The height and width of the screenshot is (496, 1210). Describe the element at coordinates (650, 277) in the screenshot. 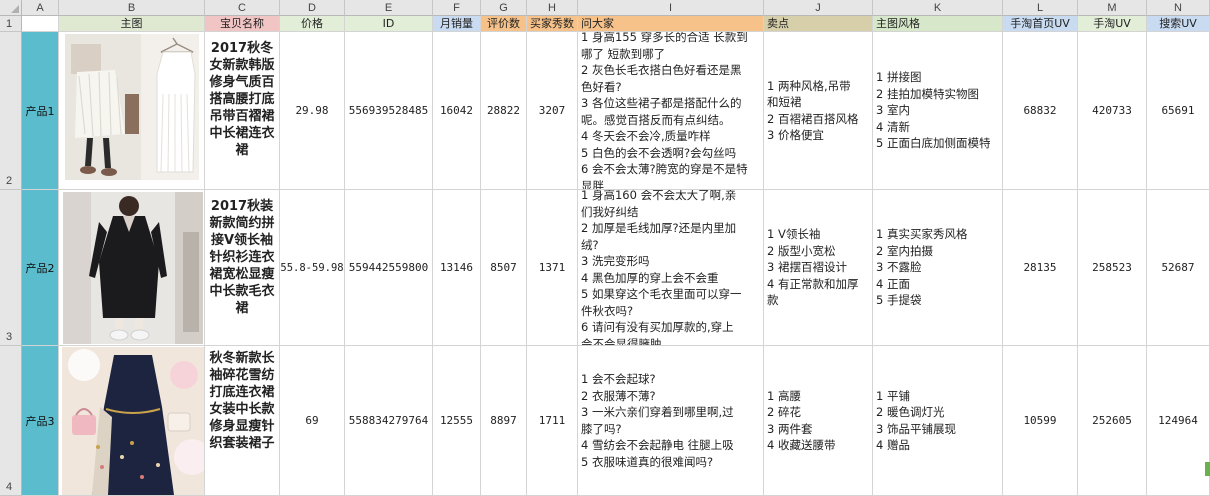

I see `question-line: 4 黑色加厚的穿上会不会重` at that location.